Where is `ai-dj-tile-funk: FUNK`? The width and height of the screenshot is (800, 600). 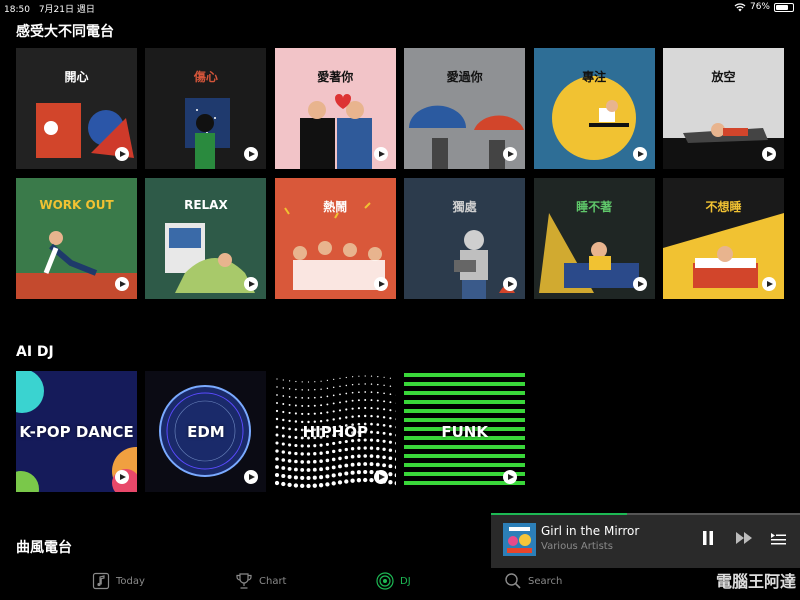 ai-dj-tile-funk: FUNK is located at coordinates (465, 431).